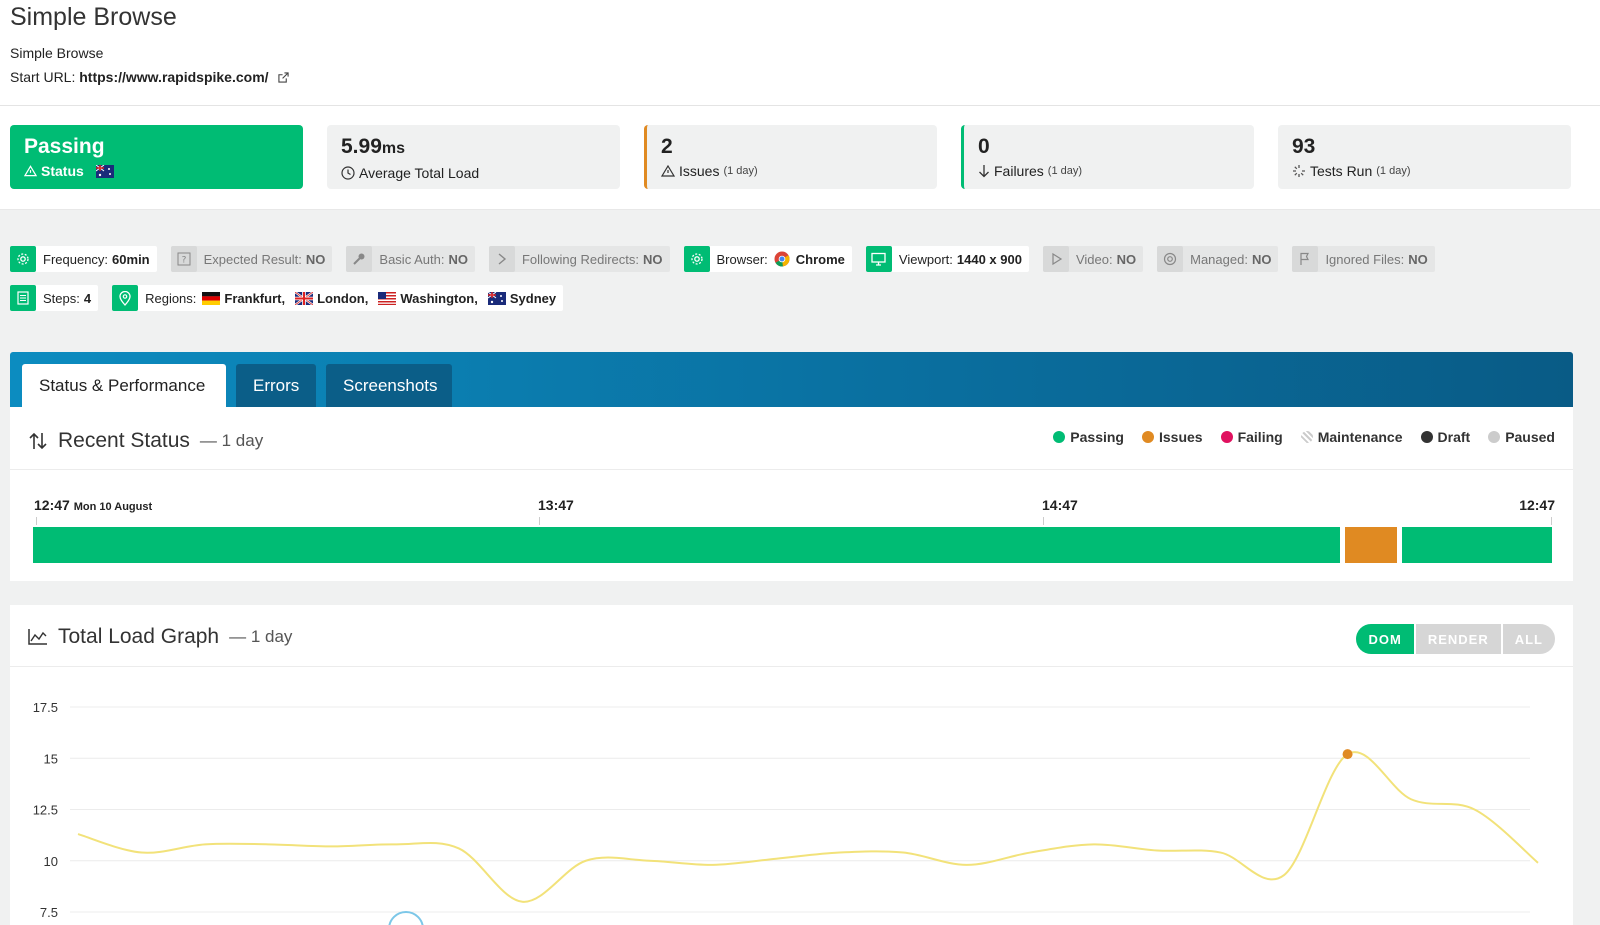  Describe the element at coordinates (173, 77) in the screenshot. I see `start-url-link: https://www.rapidspike.com/` at that location.